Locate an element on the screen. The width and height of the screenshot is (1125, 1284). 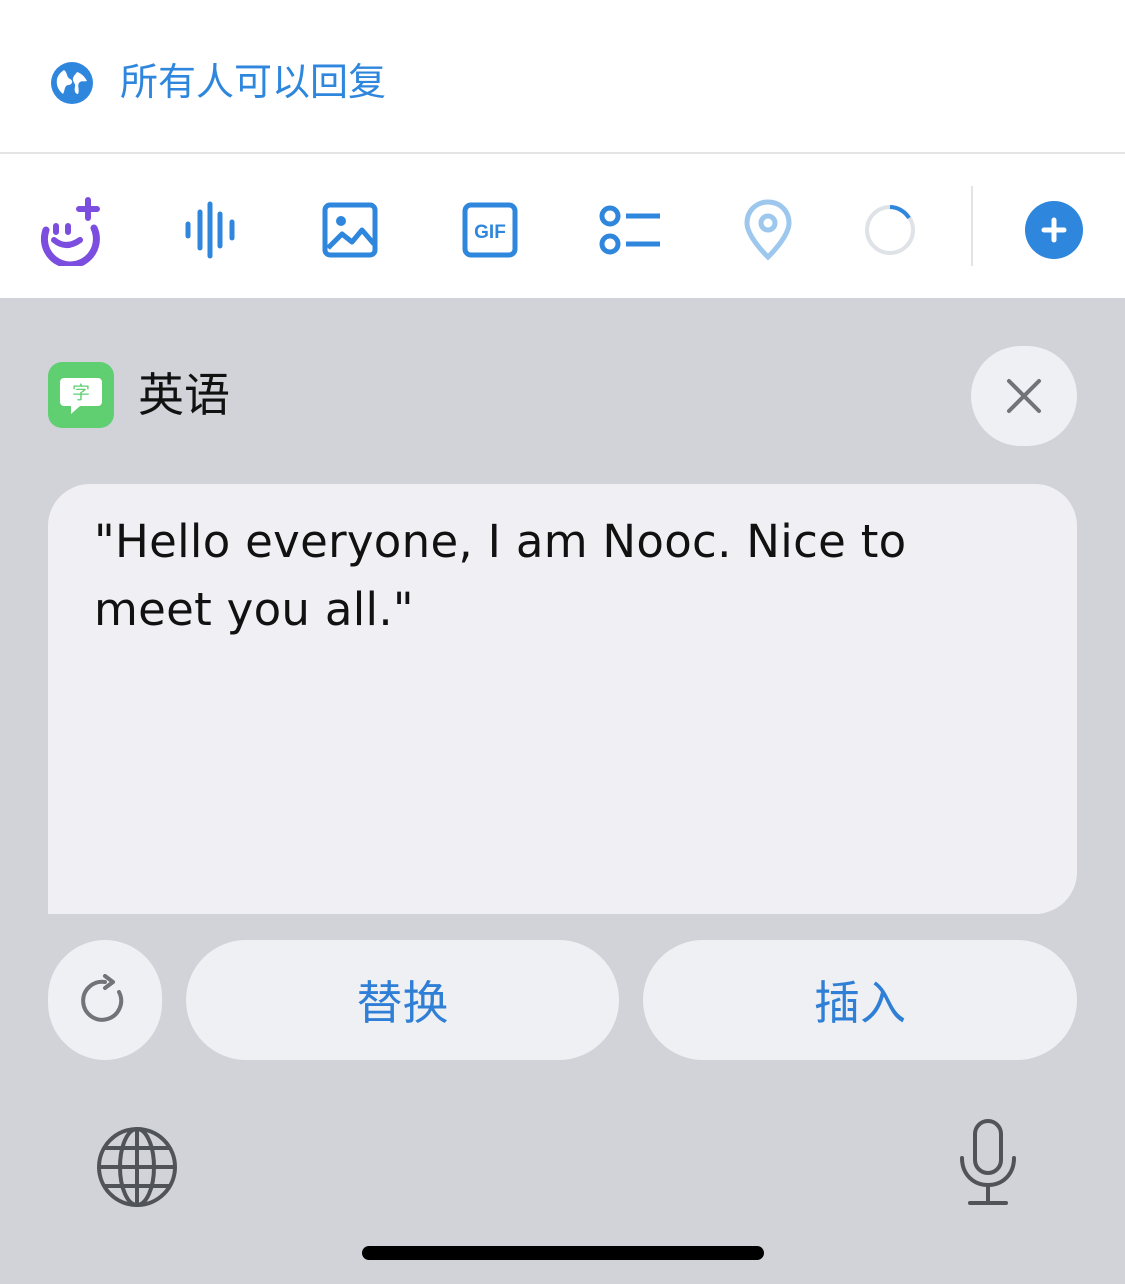
translate-badge-char: 字 is located at coordinates (81, 393).